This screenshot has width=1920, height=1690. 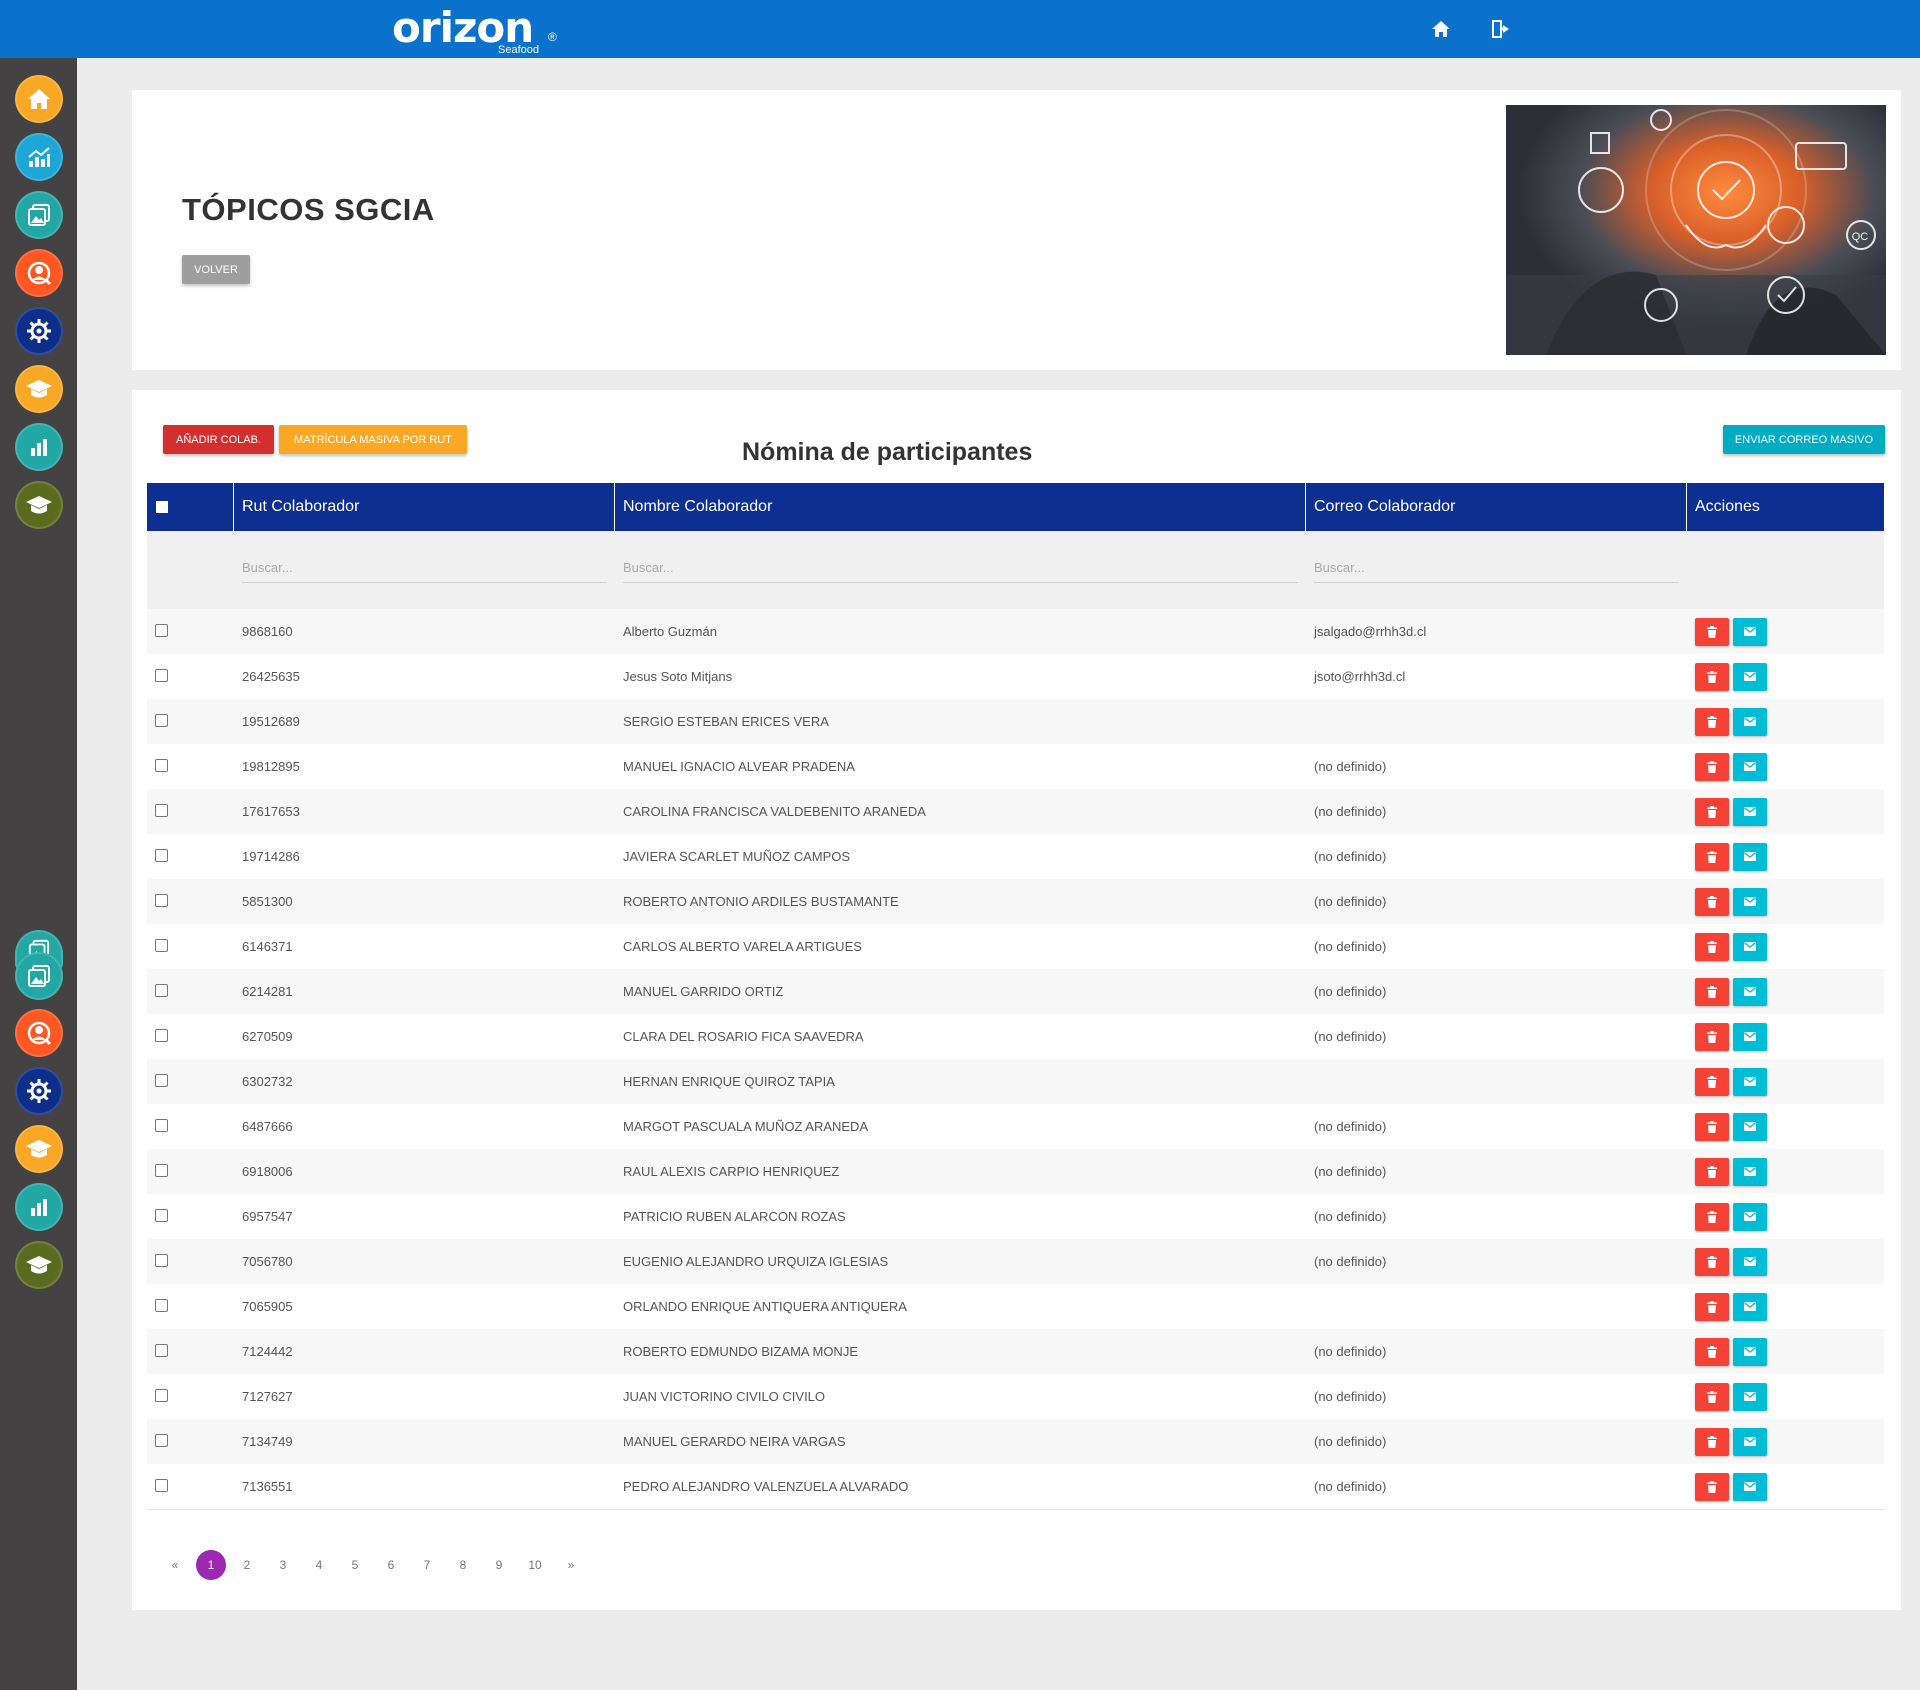 I want to click on brand-logo: orizon ® Seafood, so click(x=482, y=31).